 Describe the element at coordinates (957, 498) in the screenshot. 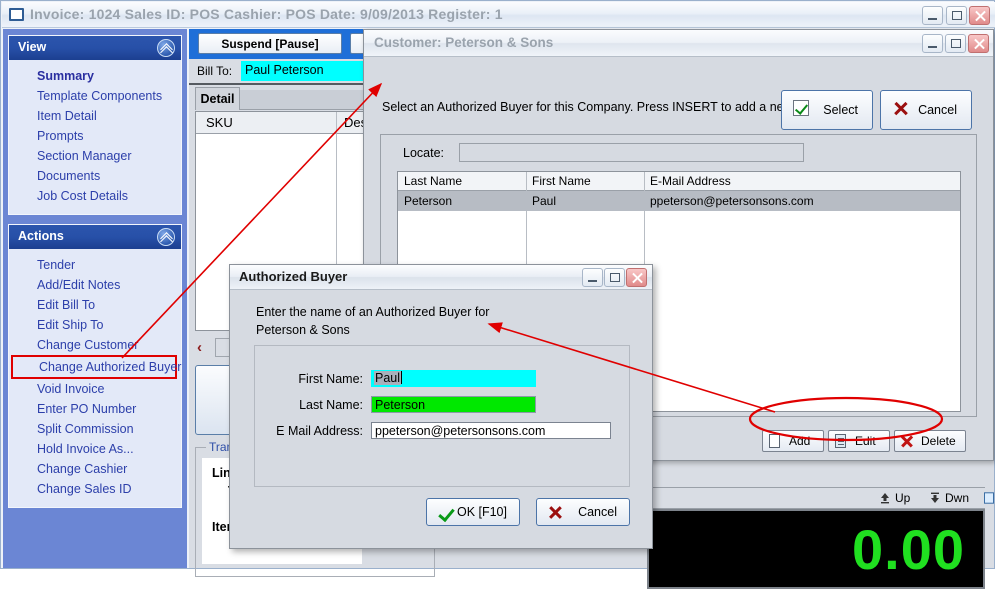

I see `move-down-label: Dwn` at that location.